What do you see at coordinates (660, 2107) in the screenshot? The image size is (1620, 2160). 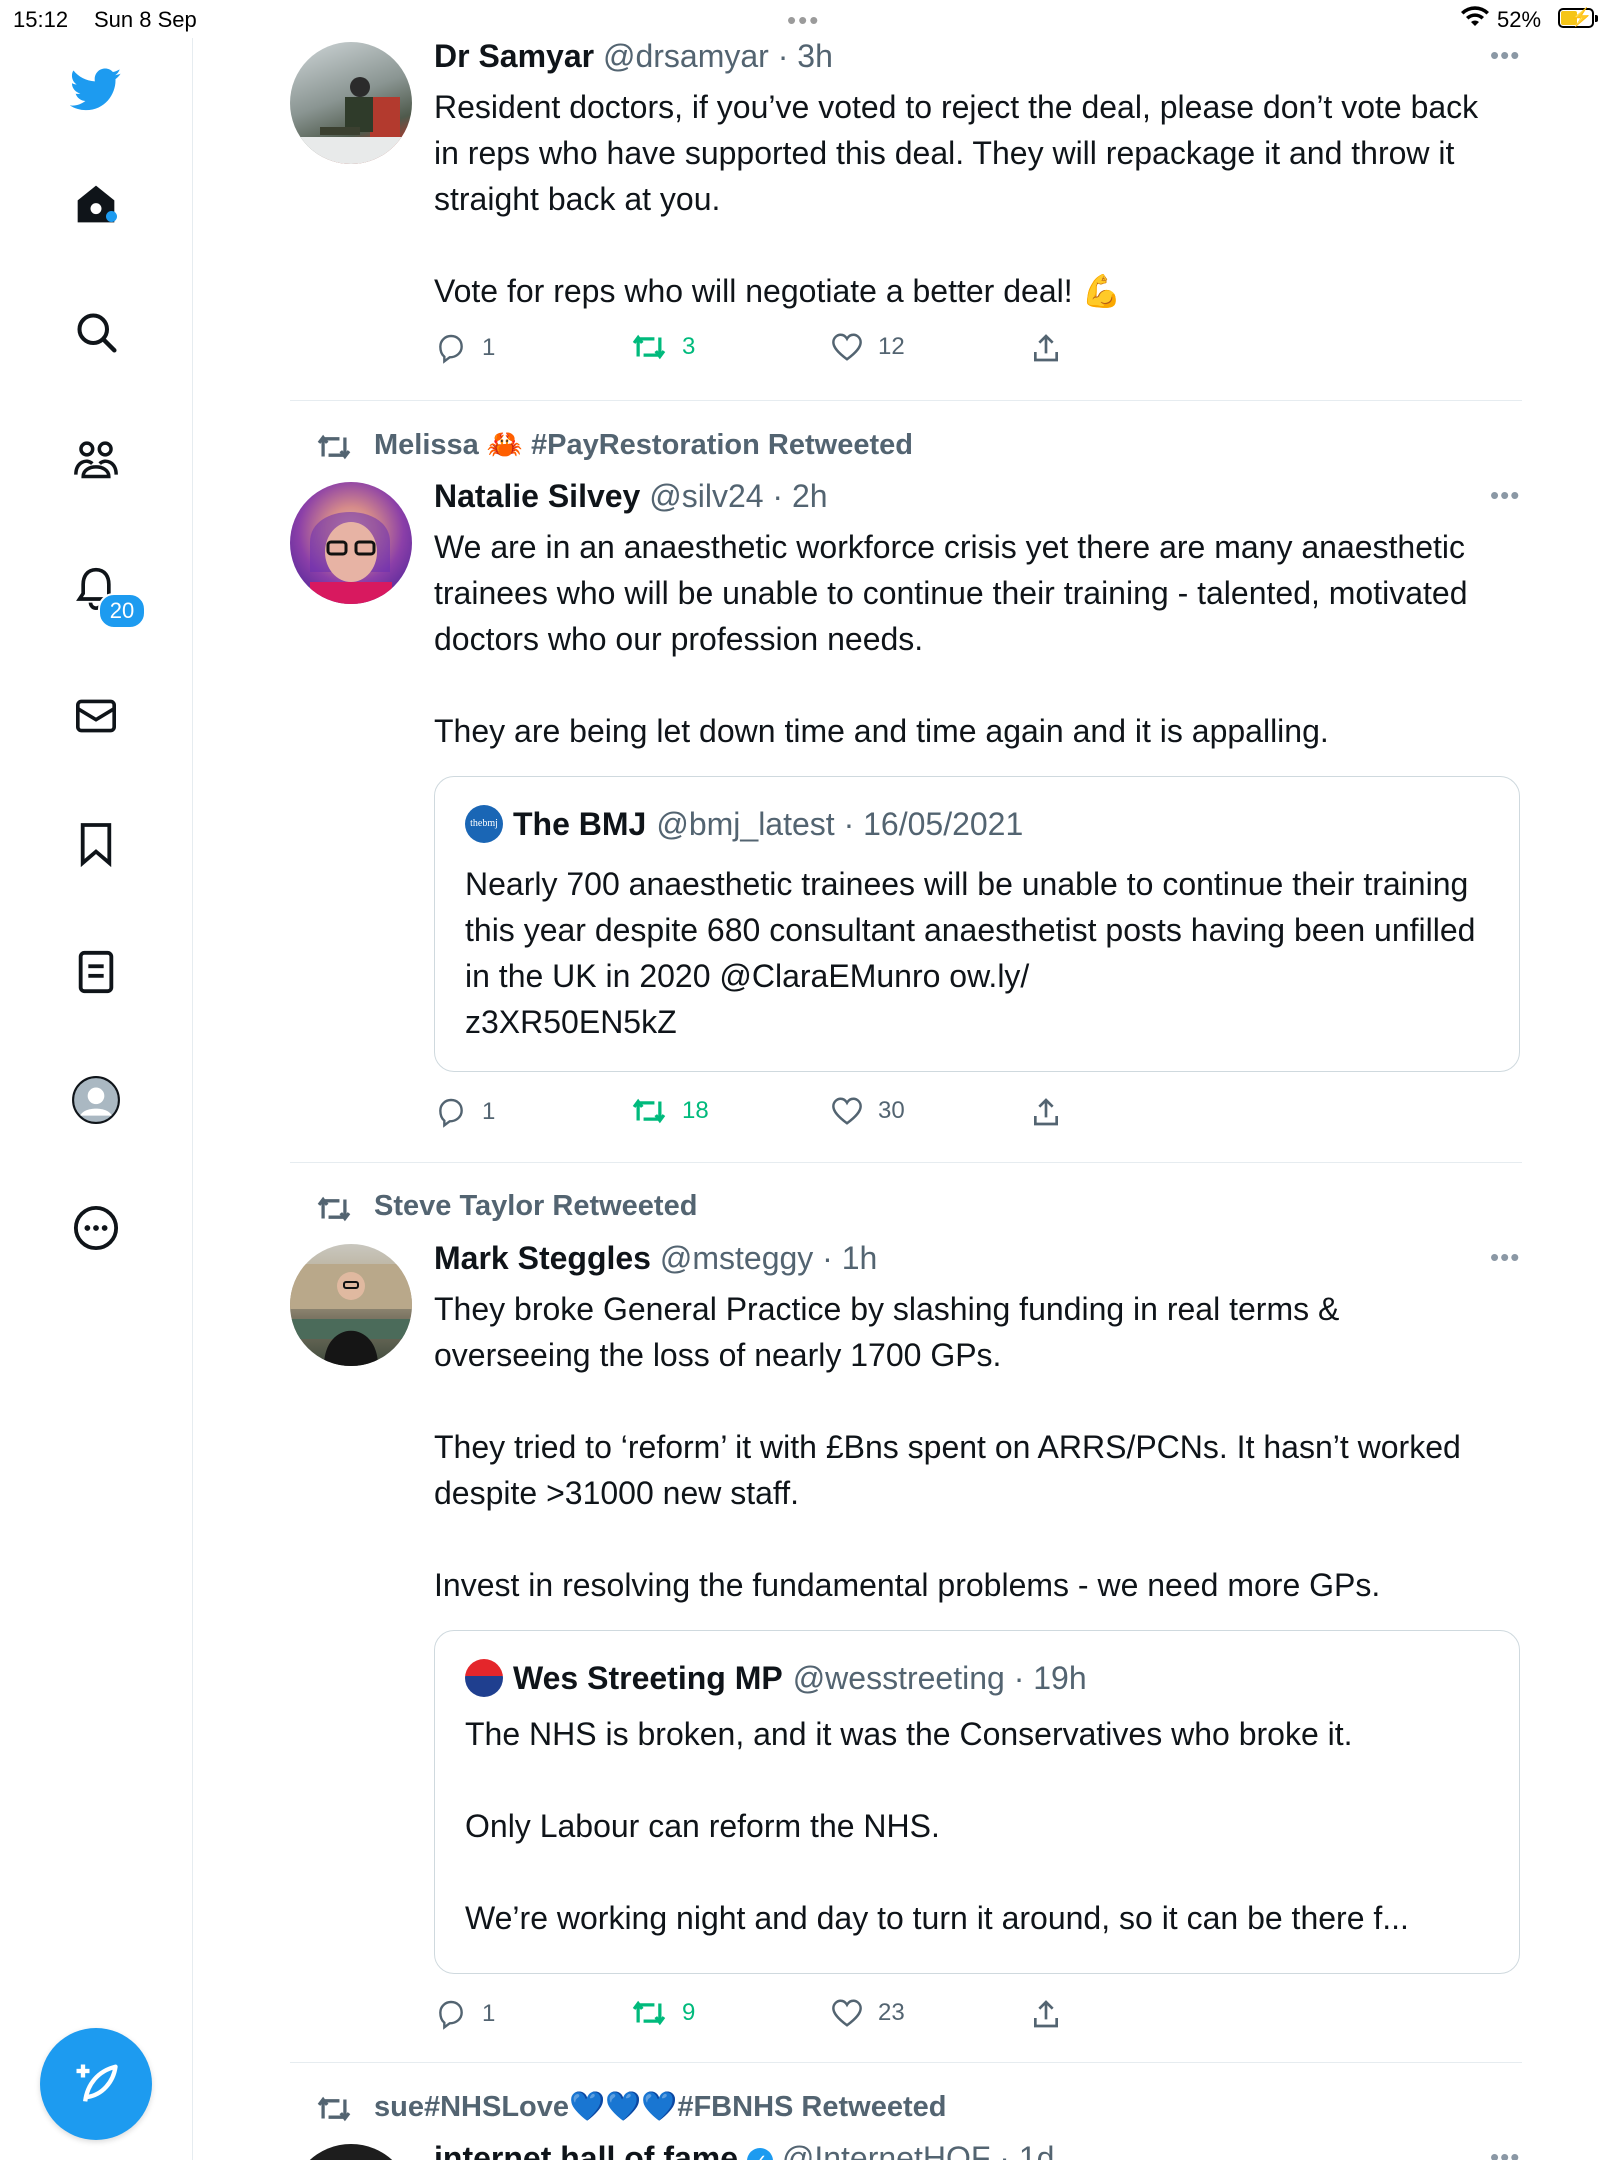 I see `retweeted-by-label: sue#NHSLove💙💙💙#FBNHS Retweeted` at bounding box center [660, 2107].